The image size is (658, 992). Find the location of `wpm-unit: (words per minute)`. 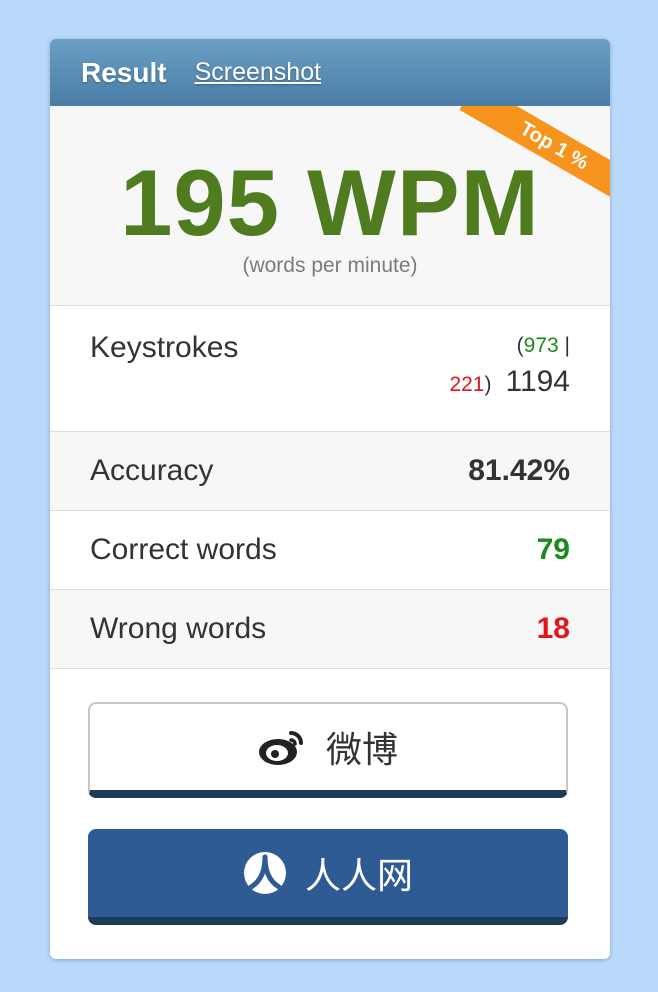

wpm-unit: (words per minute) is located at coordinates (330, 265).